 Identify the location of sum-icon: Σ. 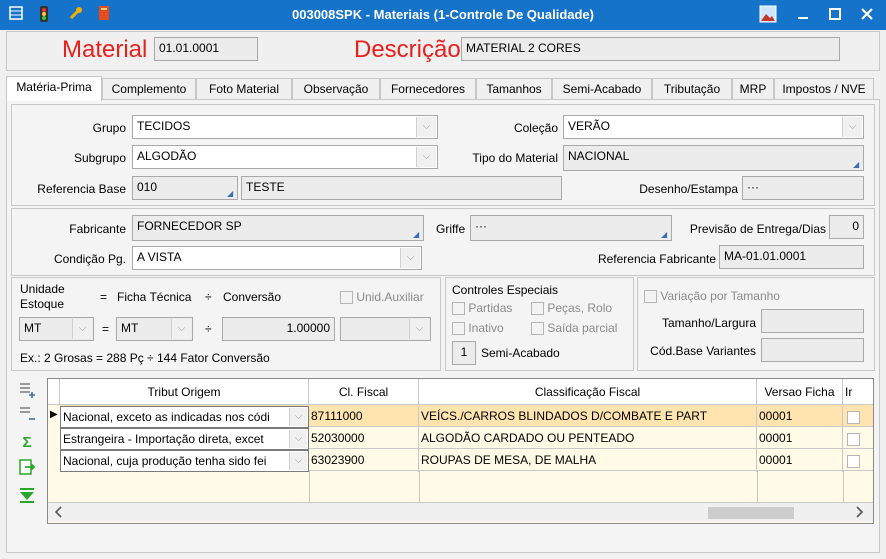
(27, 443).